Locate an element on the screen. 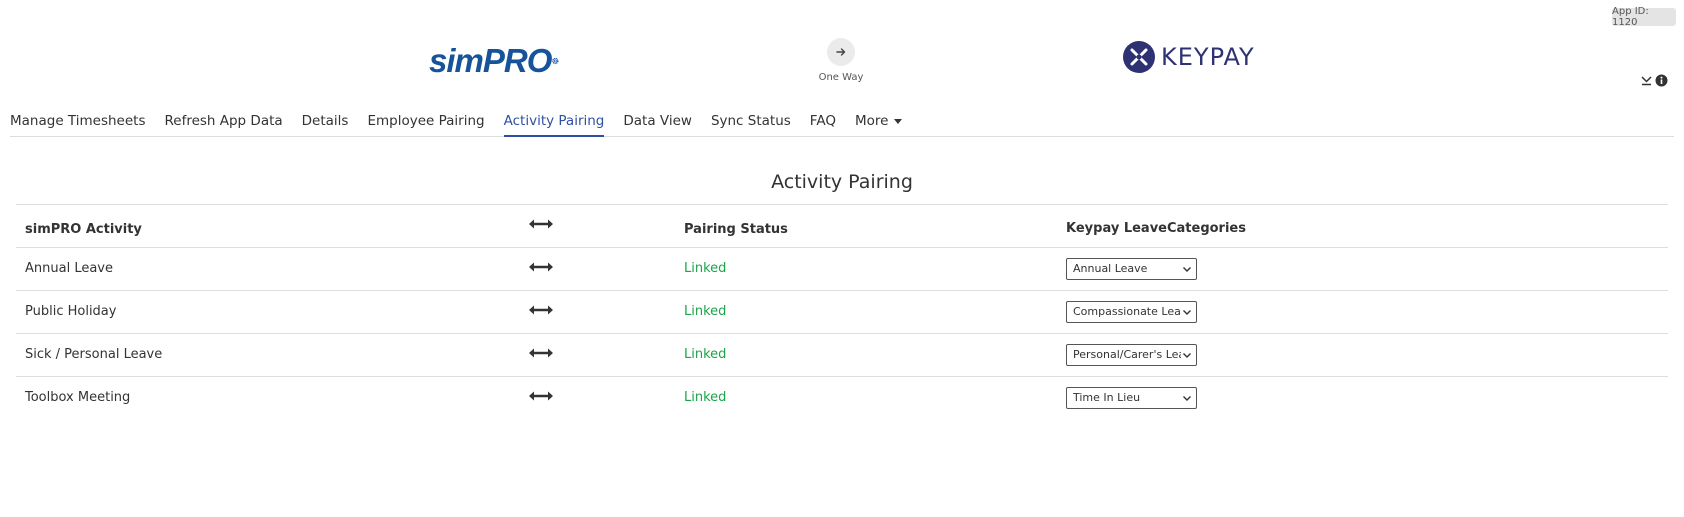 This screenshot has height=517, width=1684. tab-employee-pairing: Employee Pairing is located at coordinates (425, 119).